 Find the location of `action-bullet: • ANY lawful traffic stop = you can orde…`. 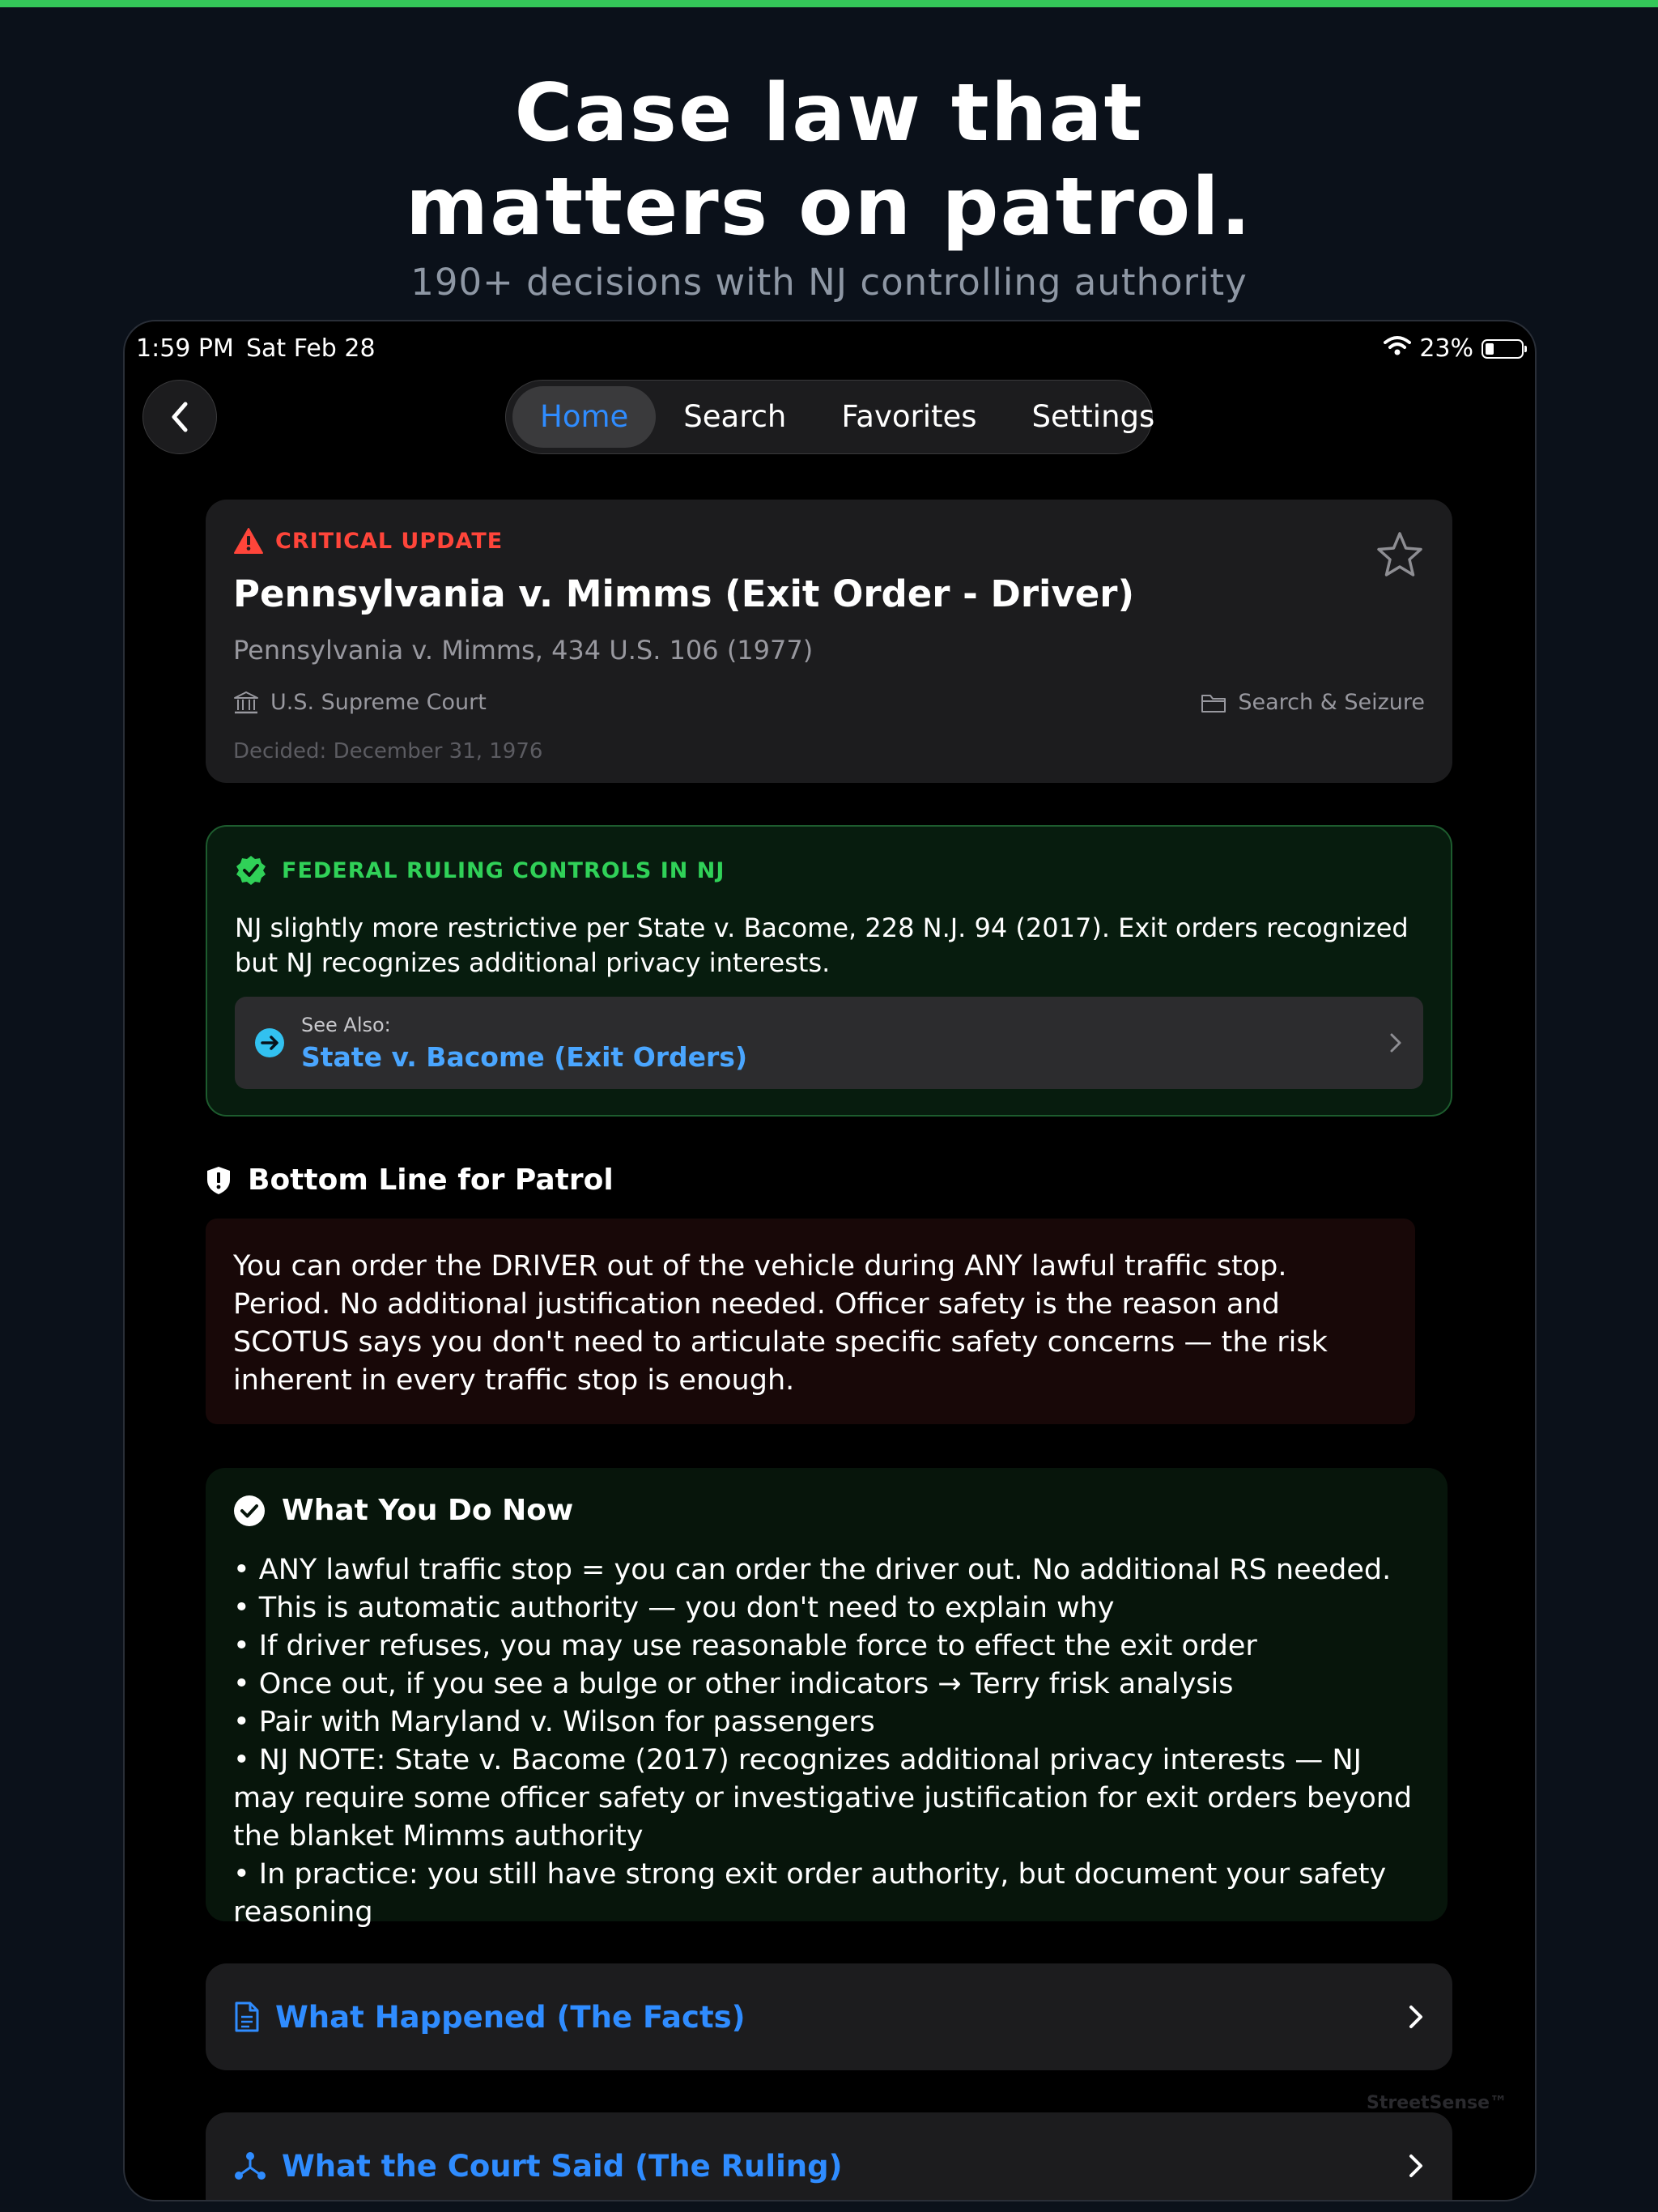

action-bullet: • ANY lawful traffic stop = you can orde… is located at coordinates (812, 1570).